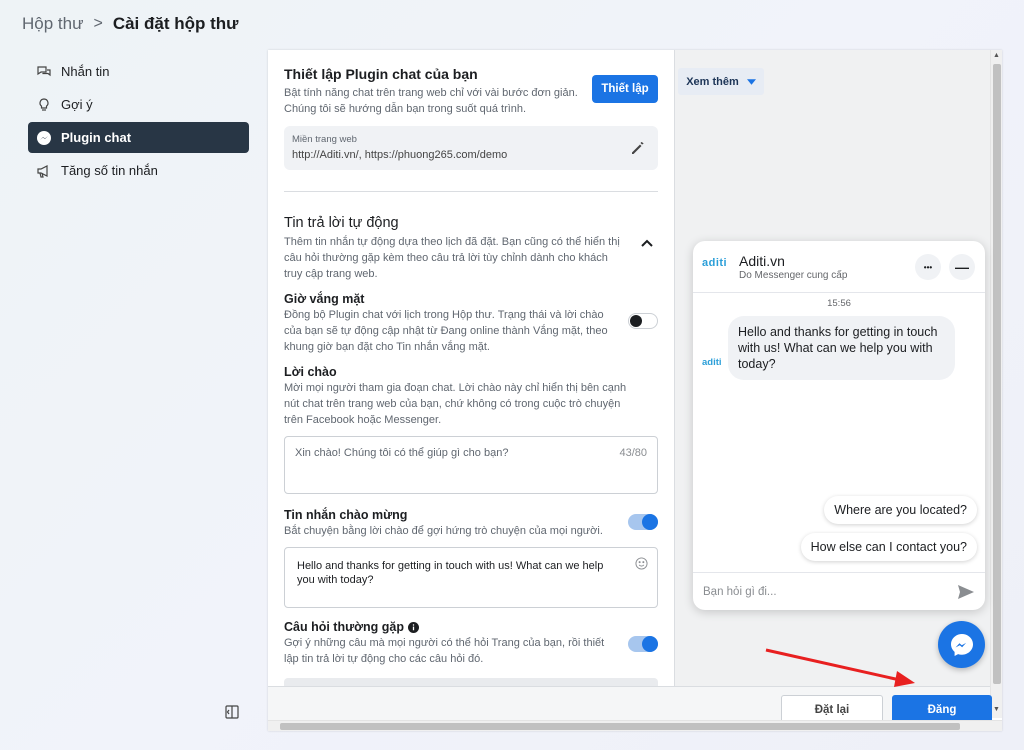 The height and width of the screenshot is (750, 1024). What do you see at coordinates (712, 81) in the screenshot?
I see `see-more-label: Xem thêm` at bounding box center [712, 81].